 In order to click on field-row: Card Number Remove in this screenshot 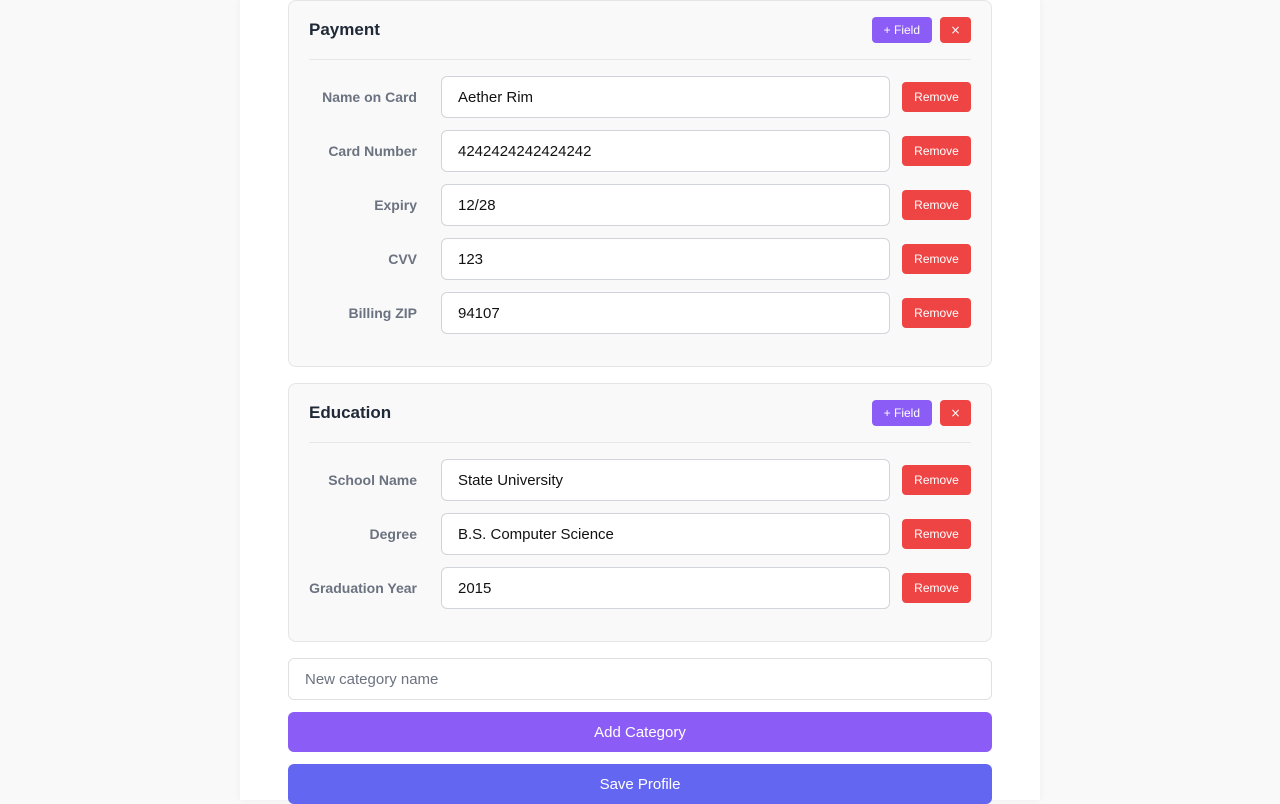, I will do `click(640, 151)`.